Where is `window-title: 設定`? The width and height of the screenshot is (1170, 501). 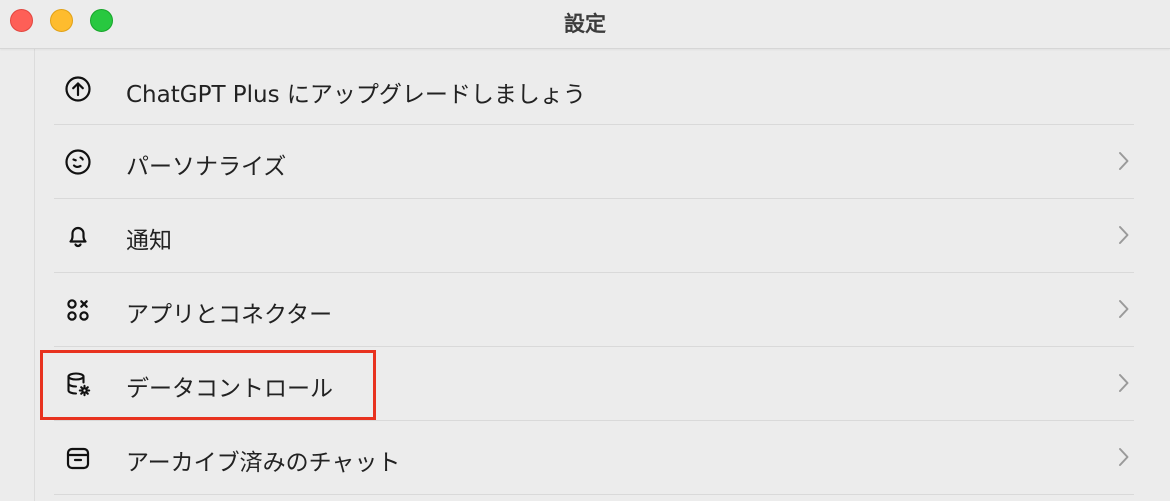
window-title: 設定 is located at coordinates (585, 24).